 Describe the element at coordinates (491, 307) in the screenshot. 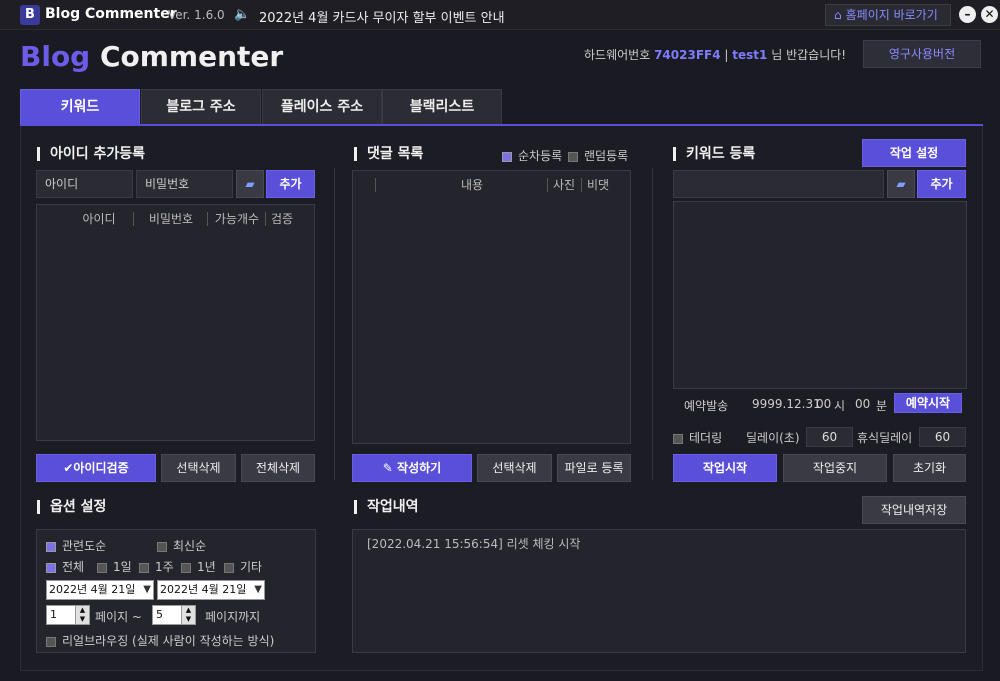

I see `comment-table: 내용 사진 비댓` at that location.